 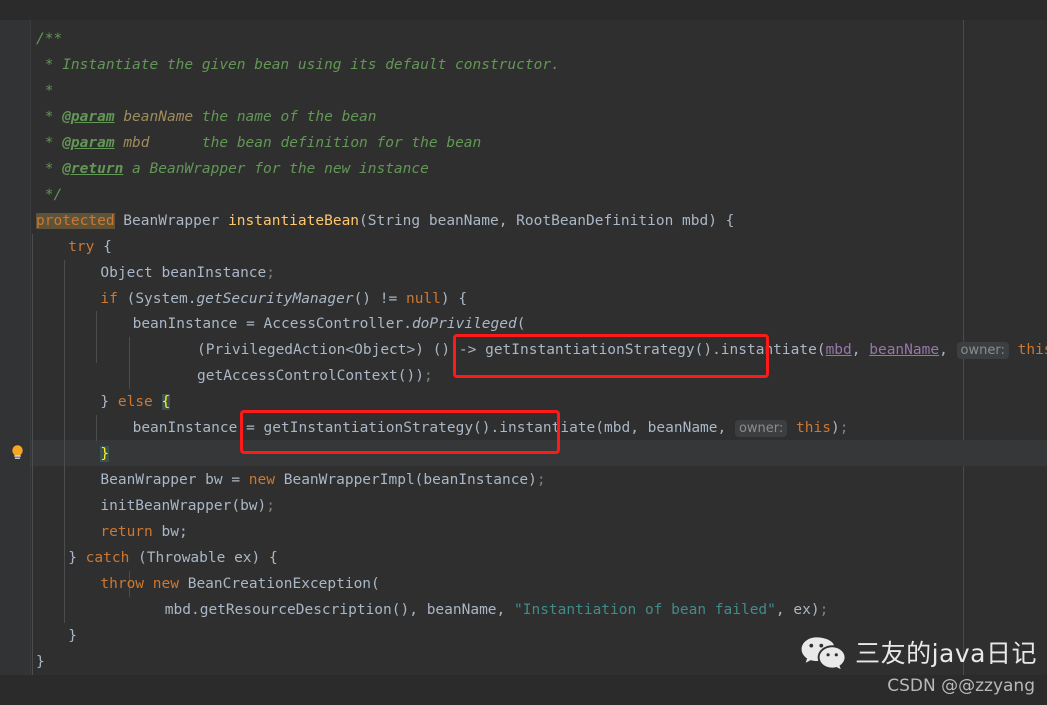 I want to click on code-token: doPrivileged, so click(x=464, y=324).